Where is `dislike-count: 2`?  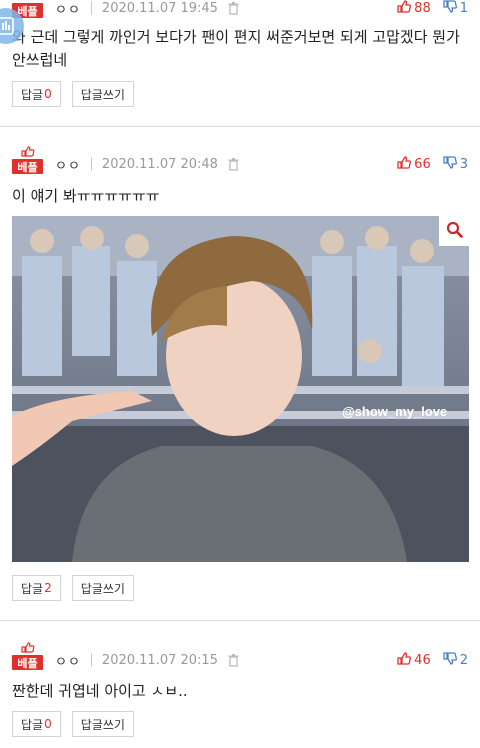
dislike-count: 2 is located at coordinates (463, 660).